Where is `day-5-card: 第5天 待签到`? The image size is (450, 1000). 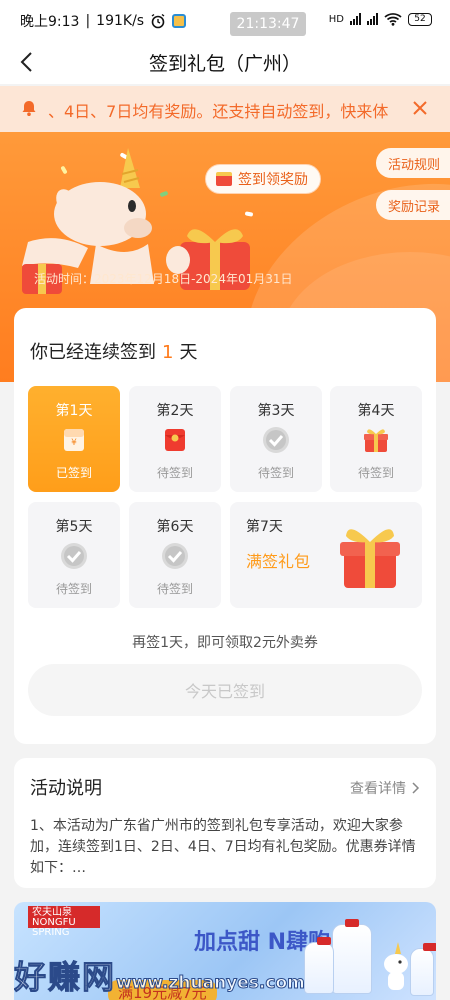
day-5-card: 第5天 待签到 is located at coordinates (74, 555).